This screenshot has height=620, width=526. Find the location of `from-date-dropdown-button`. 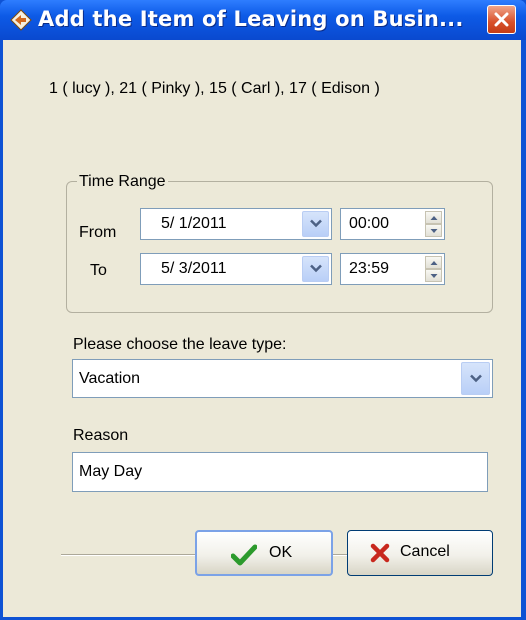

from-date-dropdown-button is located at coordinates (315, 224).